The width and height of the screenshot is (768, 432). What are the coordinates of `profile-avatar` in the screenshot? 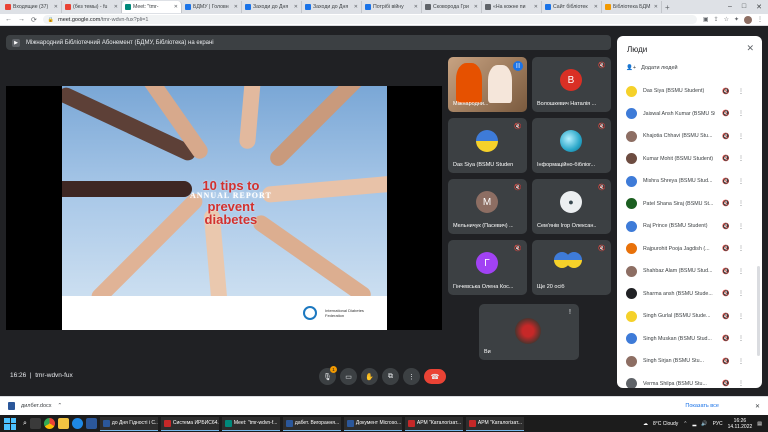 It's located at (748, 19).